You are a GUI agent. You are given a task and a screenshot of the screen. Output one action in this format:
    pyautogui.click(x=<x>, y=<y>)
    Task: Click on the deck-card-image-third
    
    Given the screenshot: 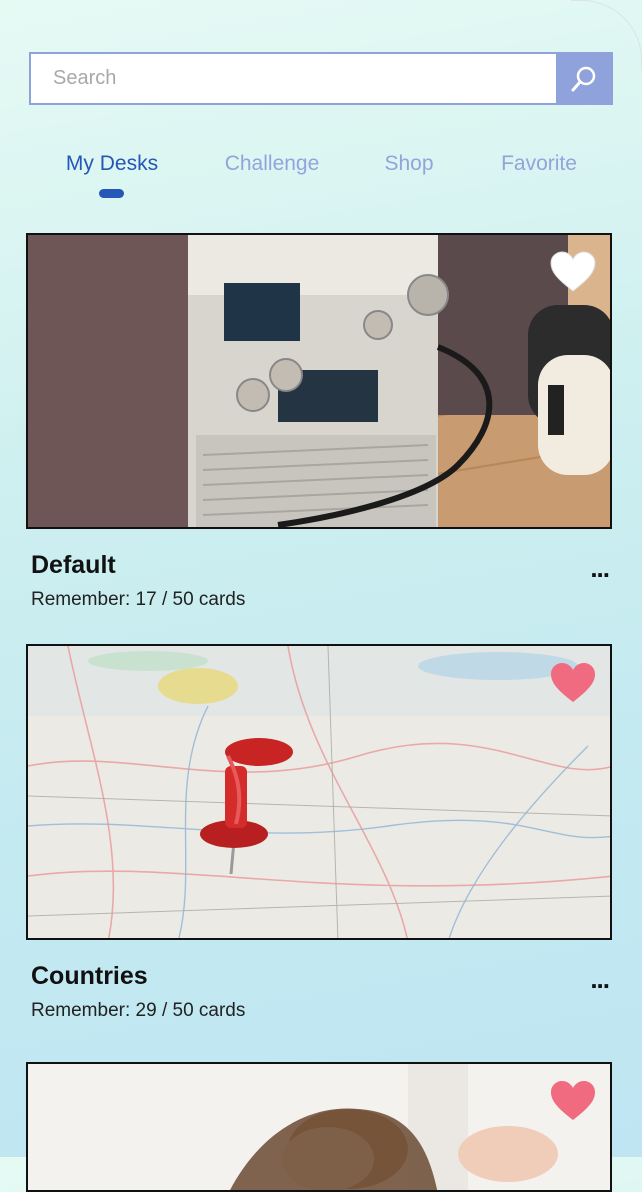 What is the action you would take?
    pyautogui.click(x=319, y=1127)
    